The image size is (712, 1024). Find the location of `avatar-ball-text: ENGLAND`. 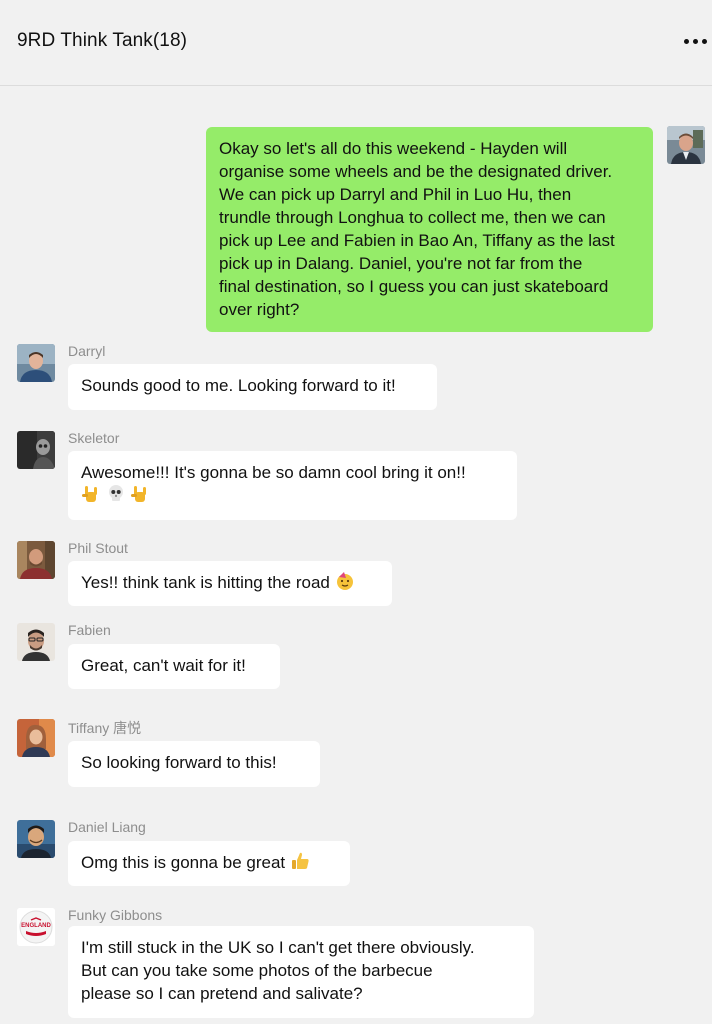

avatar-ball-text: ENGLAND is located at coordinates (36, 926).